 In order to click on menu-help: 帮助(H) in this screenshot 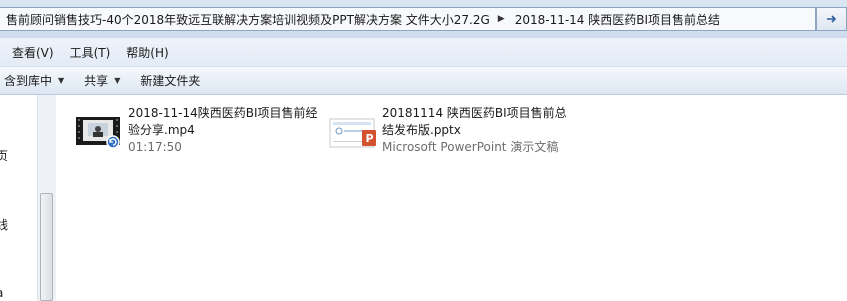, I will do `click(147, 52)`.